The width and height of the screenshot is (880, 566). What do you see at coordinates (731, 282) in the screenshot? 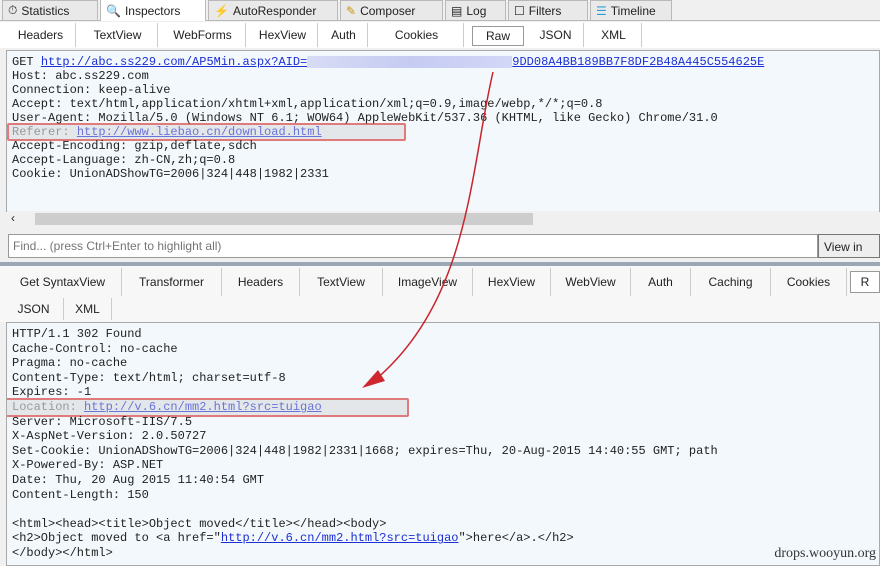
I see `response-tab-caching: Caching` at bounding box center [731, 282].